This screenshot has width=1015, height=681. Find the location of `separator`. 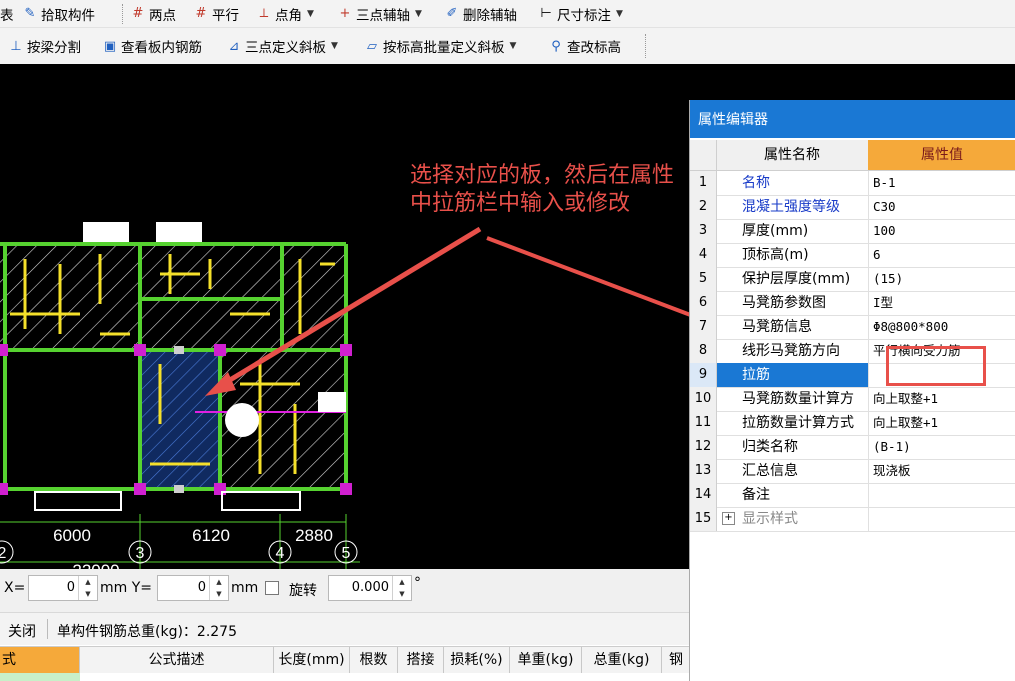

separator is located at coordinates (646, 46).